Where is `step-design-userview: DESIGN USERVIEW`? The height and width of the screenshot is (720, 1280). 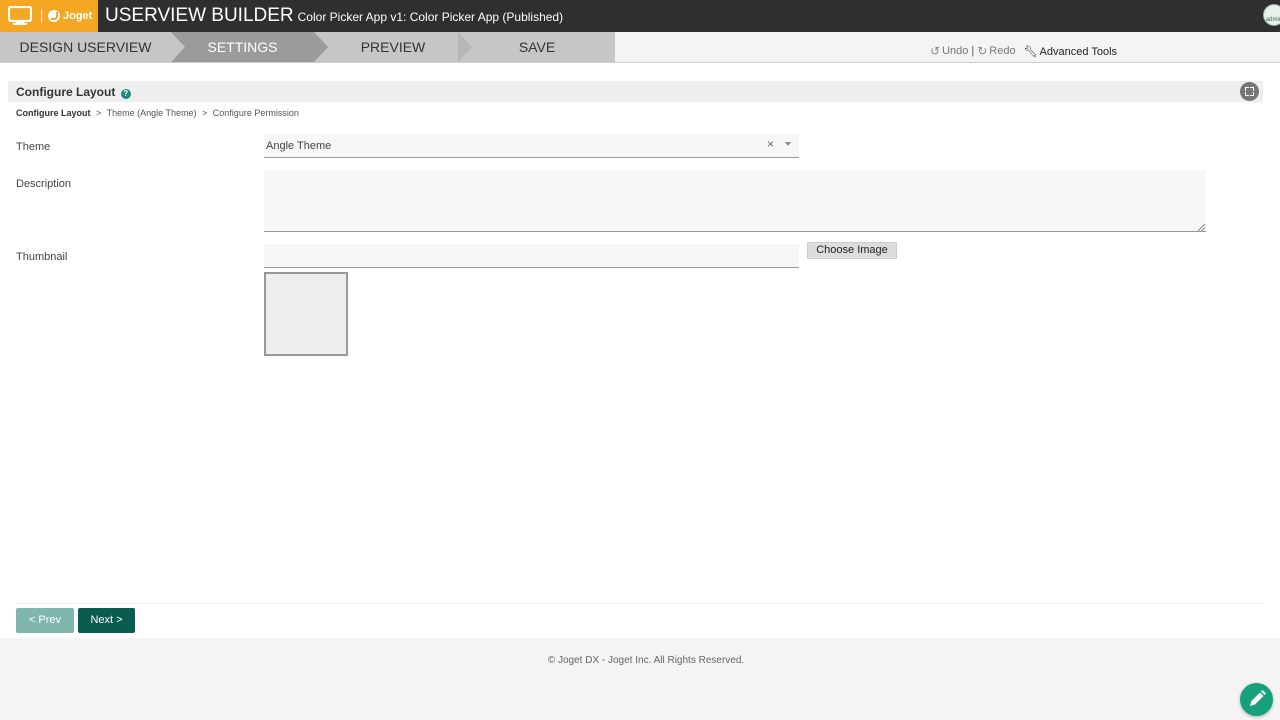
step-design-userview: DESIGN USERVIEW is located at coordinates (85, 47).